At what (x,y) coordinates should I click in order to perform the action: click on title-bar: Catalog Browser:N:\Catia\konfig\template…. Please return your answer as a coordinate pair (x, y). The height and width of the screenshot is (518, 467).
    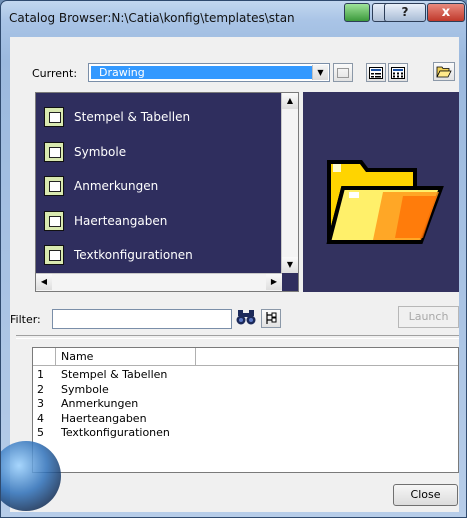
    Looking at the image, I should click on (233, 18).